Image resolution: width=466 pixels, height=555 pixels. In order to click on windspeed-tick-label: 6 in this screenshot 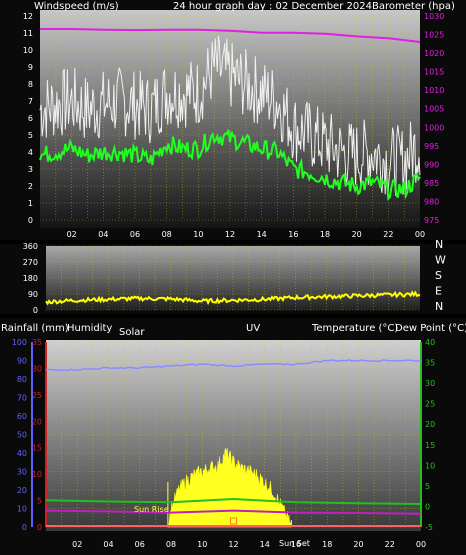, I will do `click(30, 118)`.